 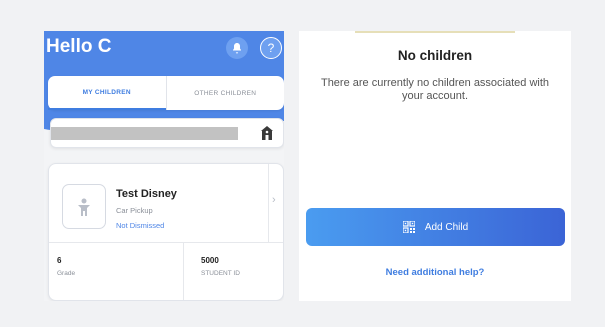 I want to click on chevron-right-icon: ›, so click(x=274, y=200).